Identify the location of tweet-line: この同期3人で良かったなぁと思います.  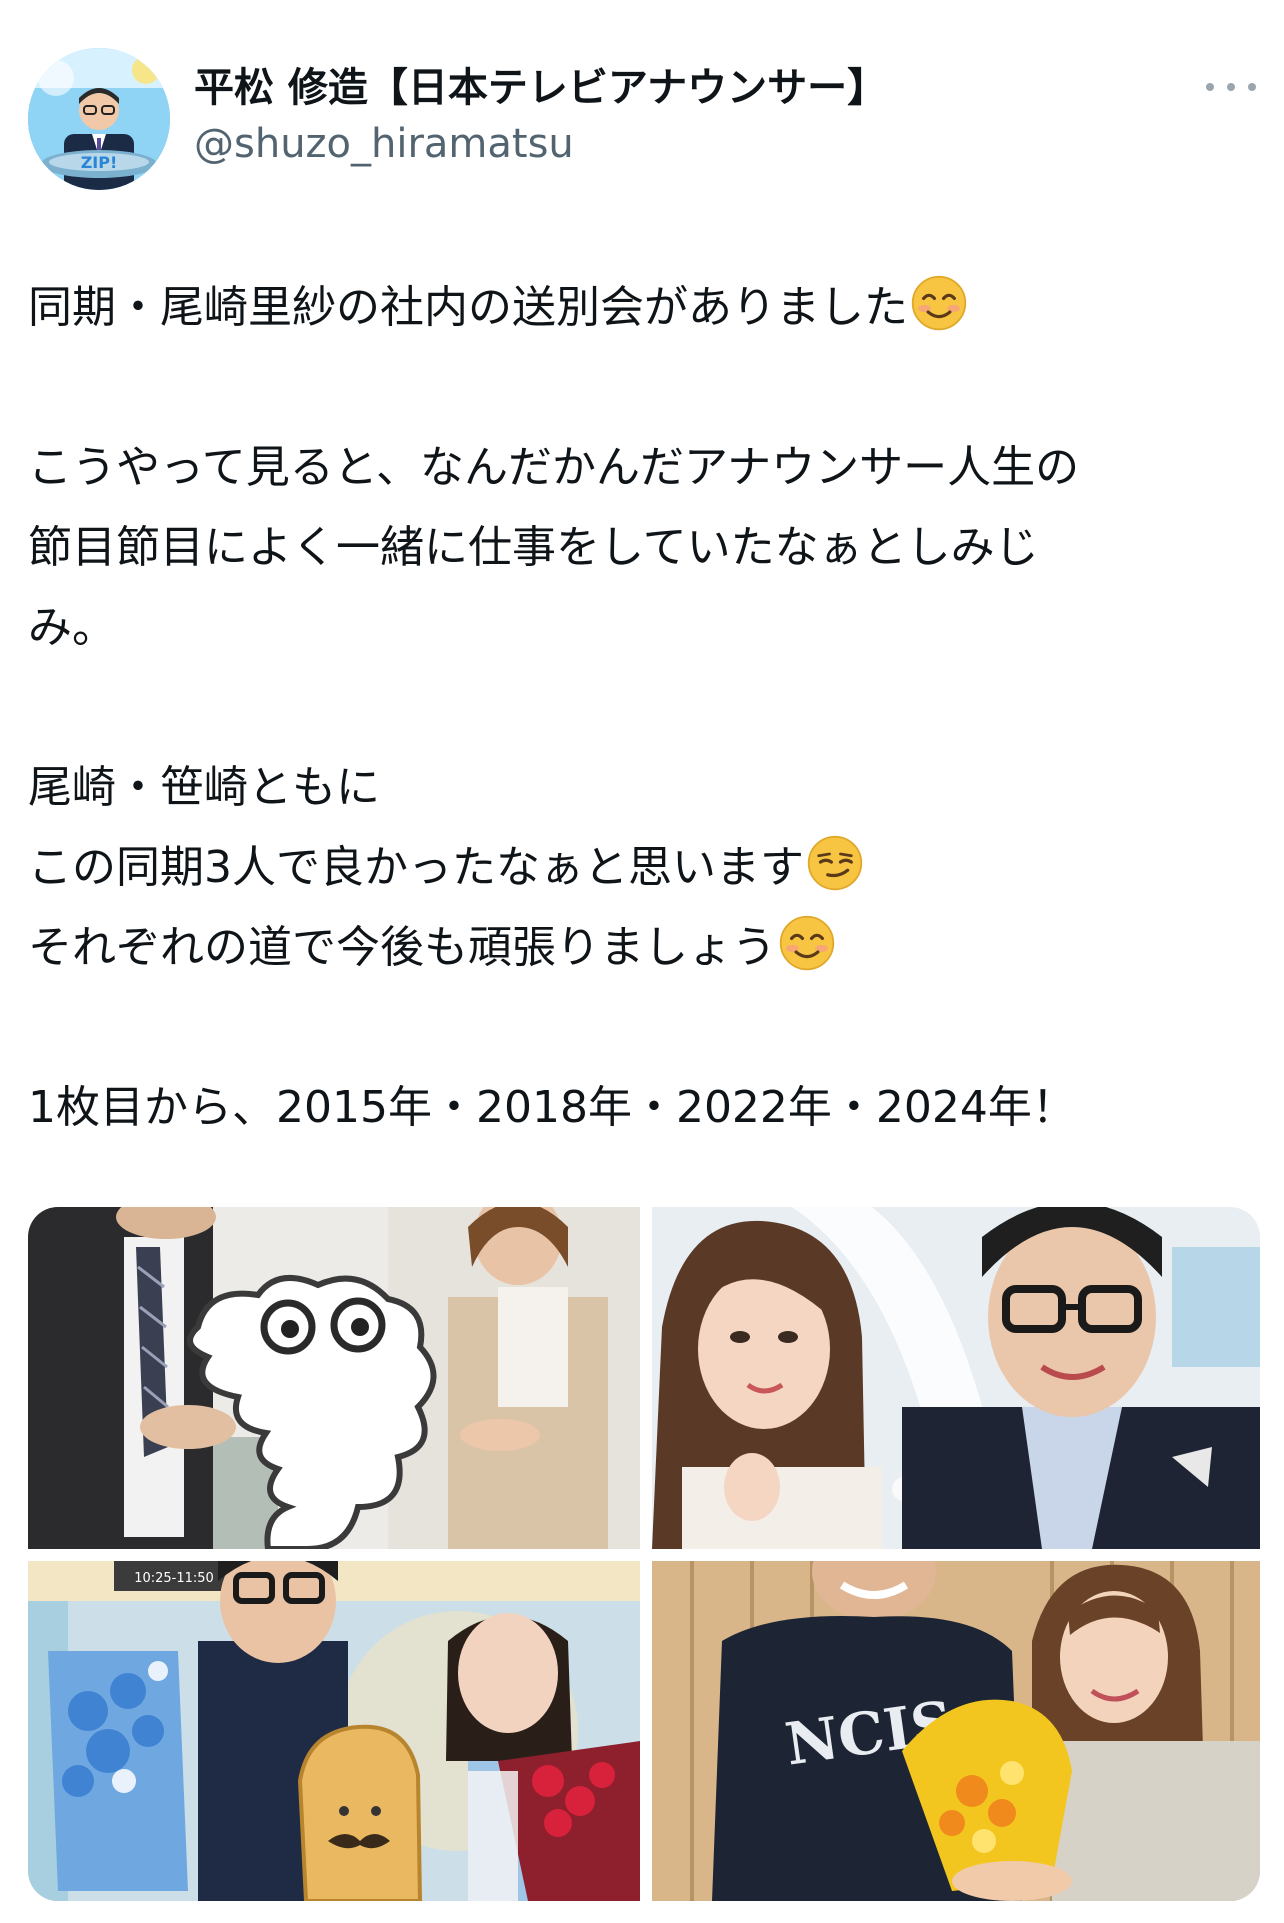
(642, 868).